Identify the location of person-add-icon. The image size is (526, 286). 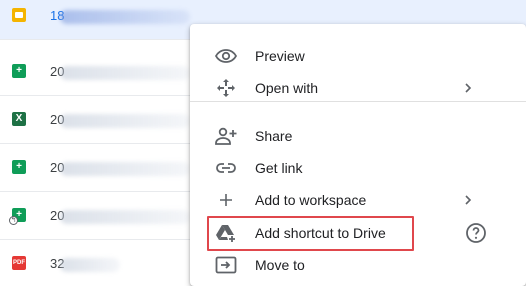
(226, 136).